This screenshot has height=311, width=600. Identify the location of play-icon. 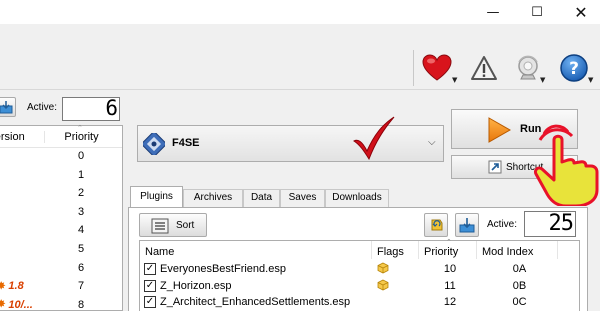
(500, 130).